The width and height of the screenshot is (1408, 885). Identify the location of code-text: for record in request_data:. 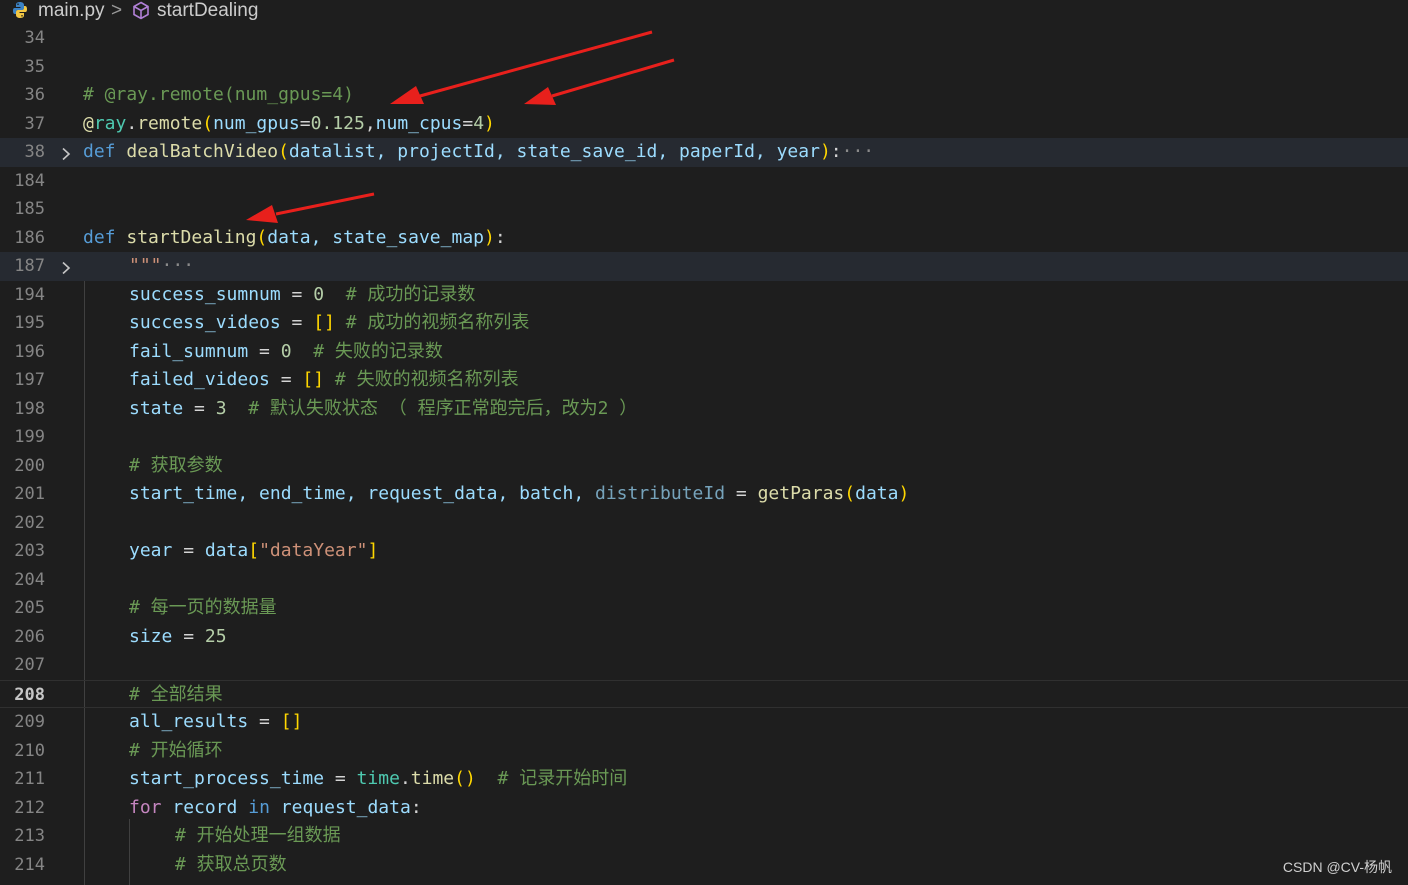
(275, 808).